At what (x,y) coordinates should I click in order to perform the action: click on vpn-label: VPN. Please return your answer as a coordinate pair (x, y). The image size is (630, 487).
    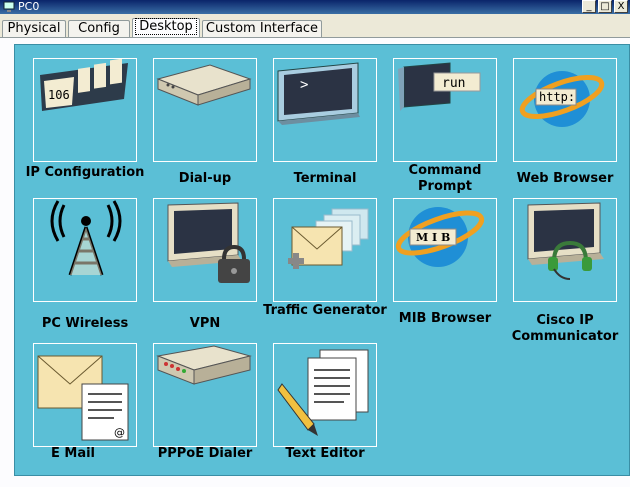
    Looking at the image, I should click on (205, 323).